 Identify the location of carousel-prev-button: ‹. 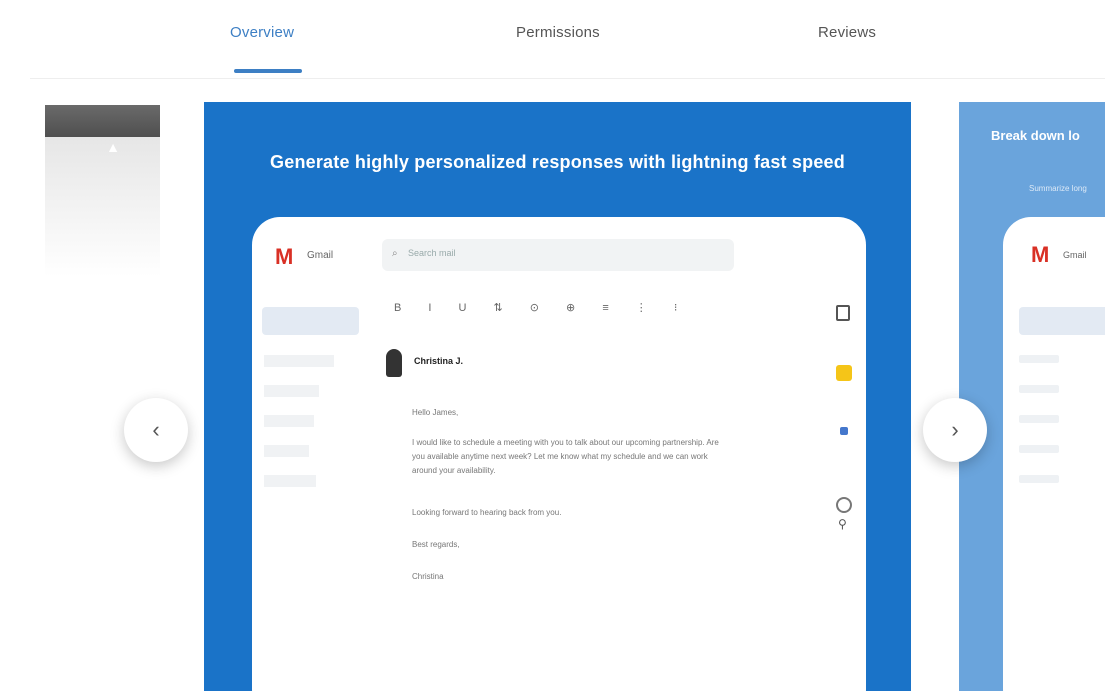
(156, 430).